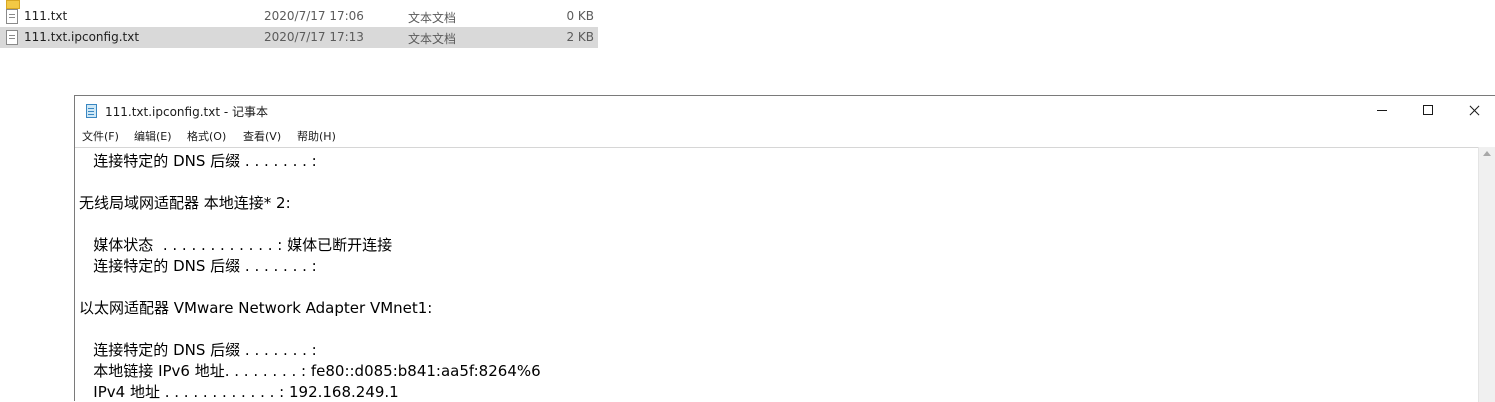 The image size is (1495, 402). Describe the element at coordinates (256, 308) in the screenshot. I see `text-line: 以太网适配器 VMware Network Adapter VMnet1:` at that location.